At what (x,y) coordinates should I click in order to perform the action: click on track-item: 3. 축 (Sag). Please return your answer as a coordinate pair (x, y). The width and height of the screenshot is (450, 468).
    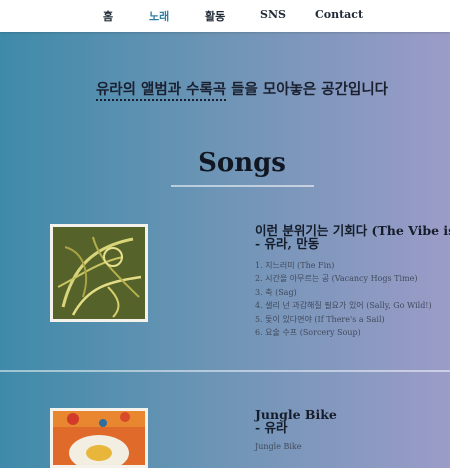
    Looking at the image, I should click on (343, 292).